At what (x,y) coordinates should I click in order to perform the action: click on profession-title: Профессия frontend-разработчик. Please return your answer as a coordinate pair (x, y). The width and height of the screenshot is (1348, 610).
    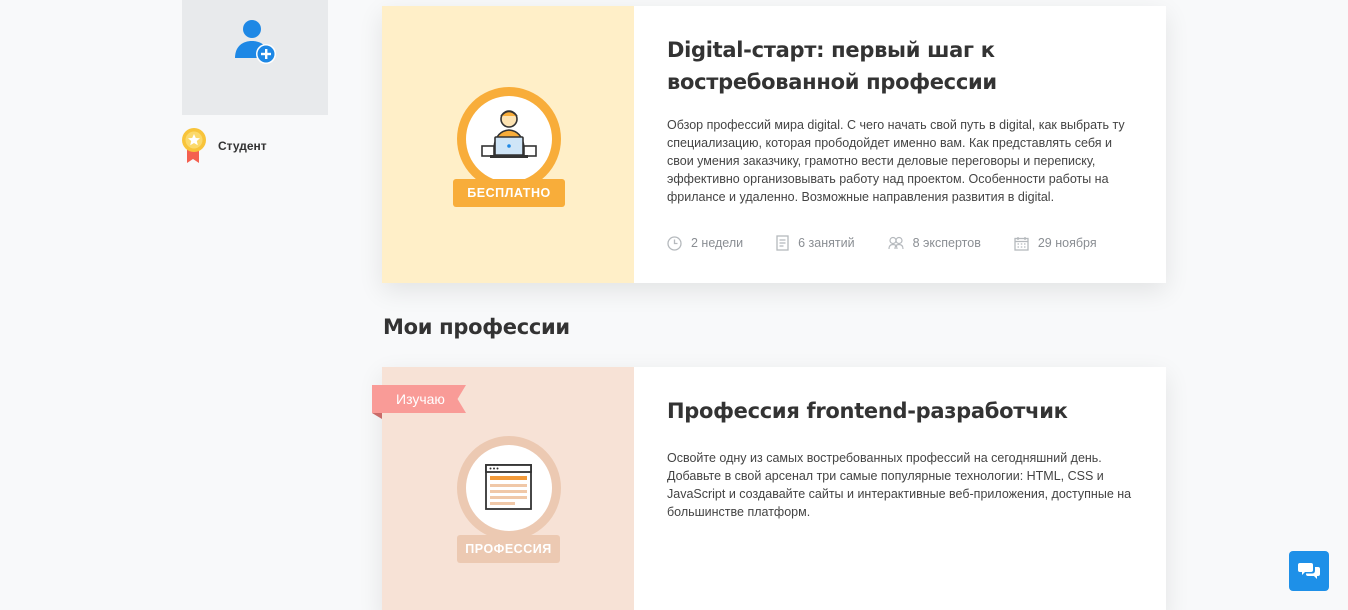
    Looking at the image, I should click on (902, 411).